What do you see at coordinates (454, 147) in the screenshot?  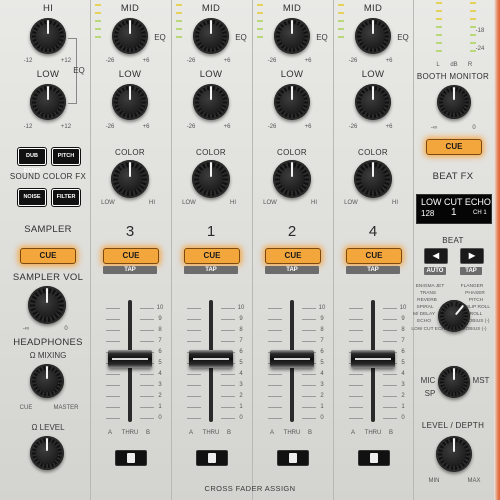 I see `fx-cue-button: CUE` at bounding box center [454, 147].